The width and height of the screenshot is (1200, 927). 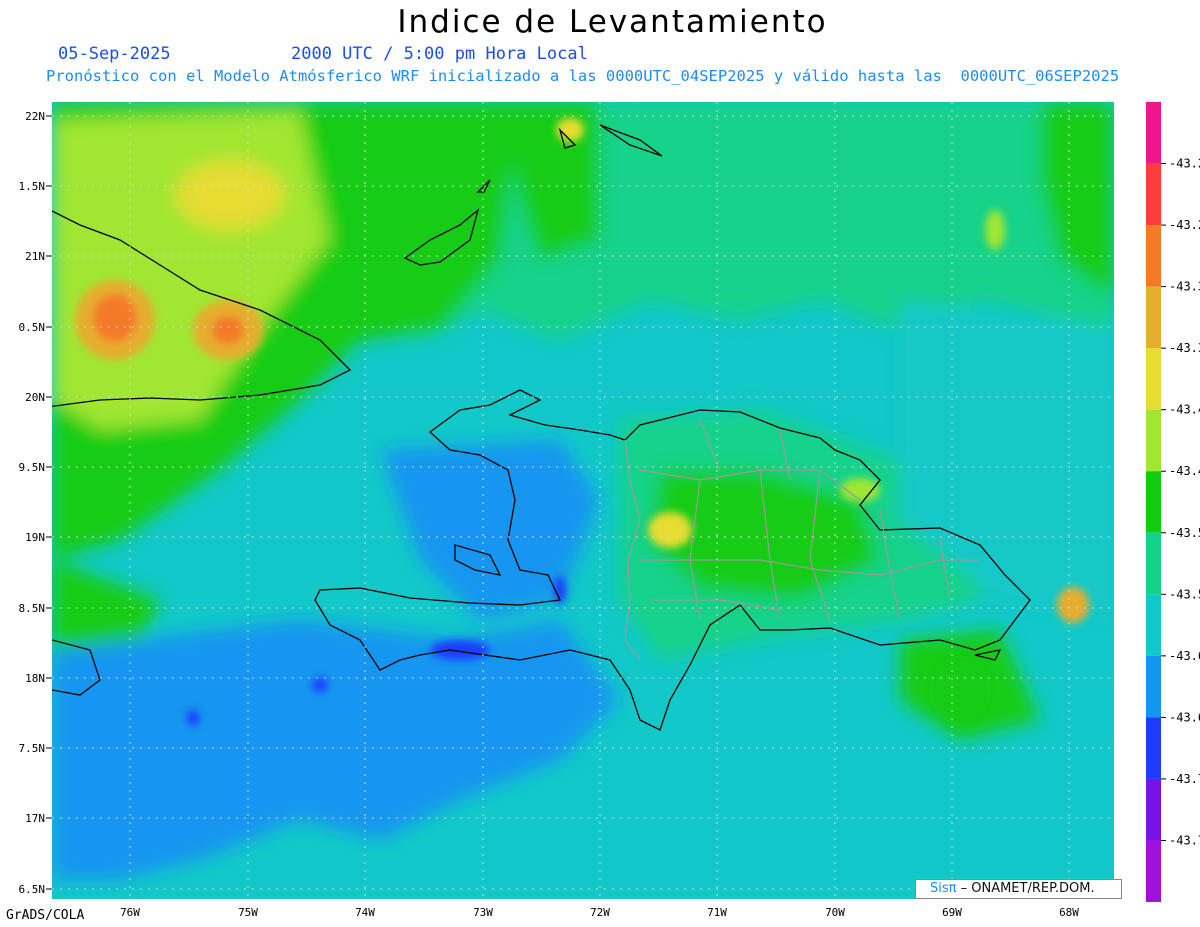 What do you see at coordinates (32, 186) in the screenshot?
I see `lat-label: 1.5N` at bounding box center [32, 186].